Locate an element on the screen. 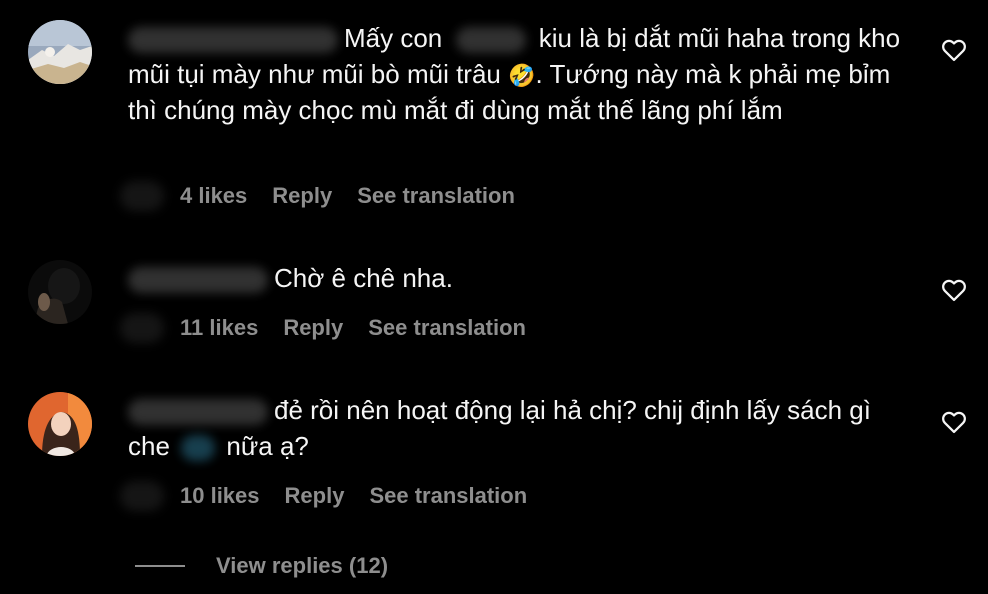  divider-line is located at coordinates (160, 566).